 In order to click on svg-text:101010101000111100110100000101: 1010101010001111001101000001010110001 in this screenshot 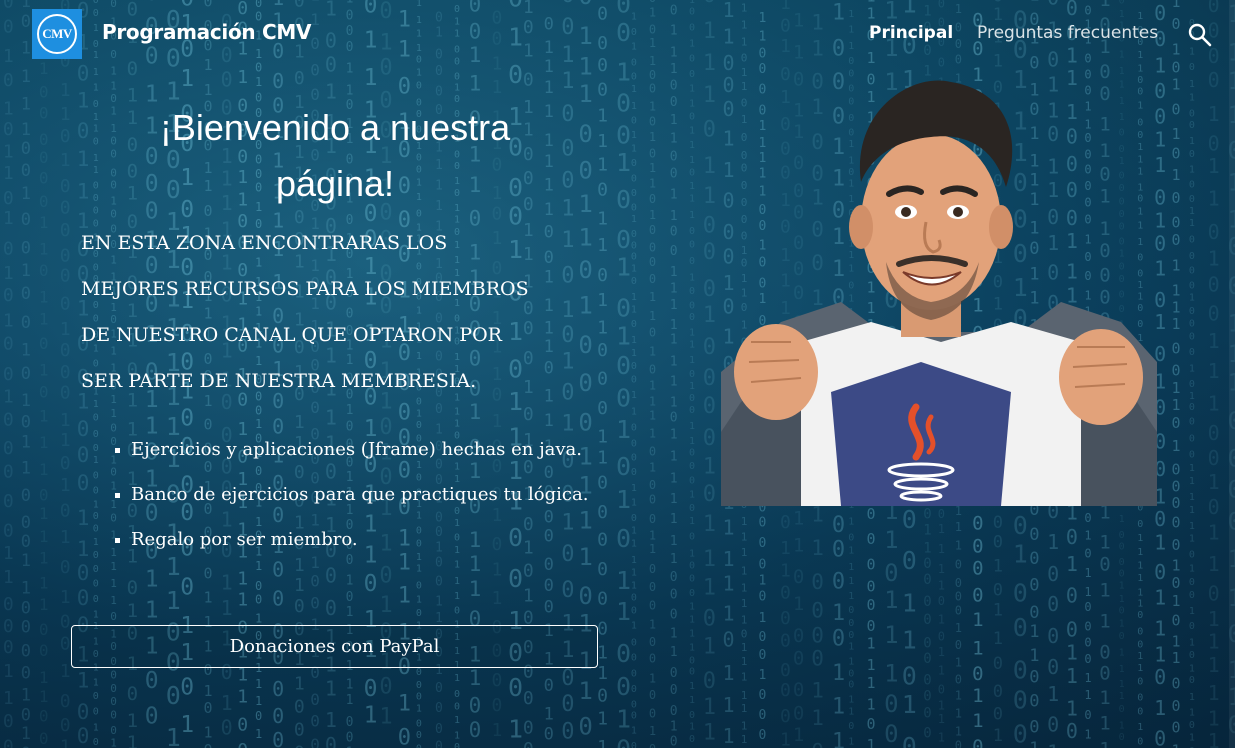, I will do `click(1176, 374)`.